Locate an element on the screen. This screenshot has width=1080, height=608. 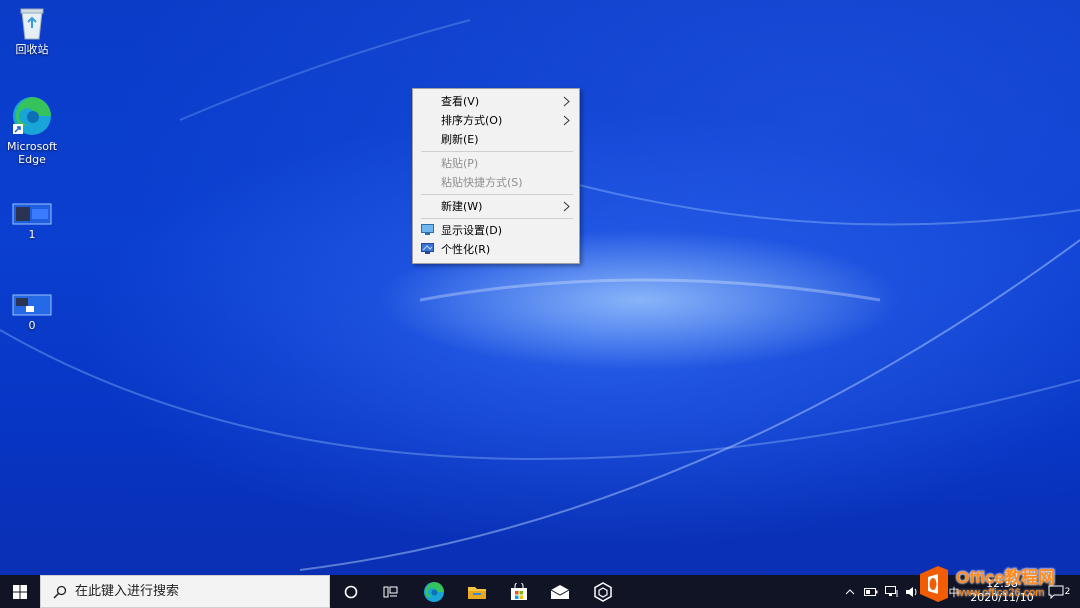
desktop-icon-label: 回收站 is located at coordinates (32, 49).